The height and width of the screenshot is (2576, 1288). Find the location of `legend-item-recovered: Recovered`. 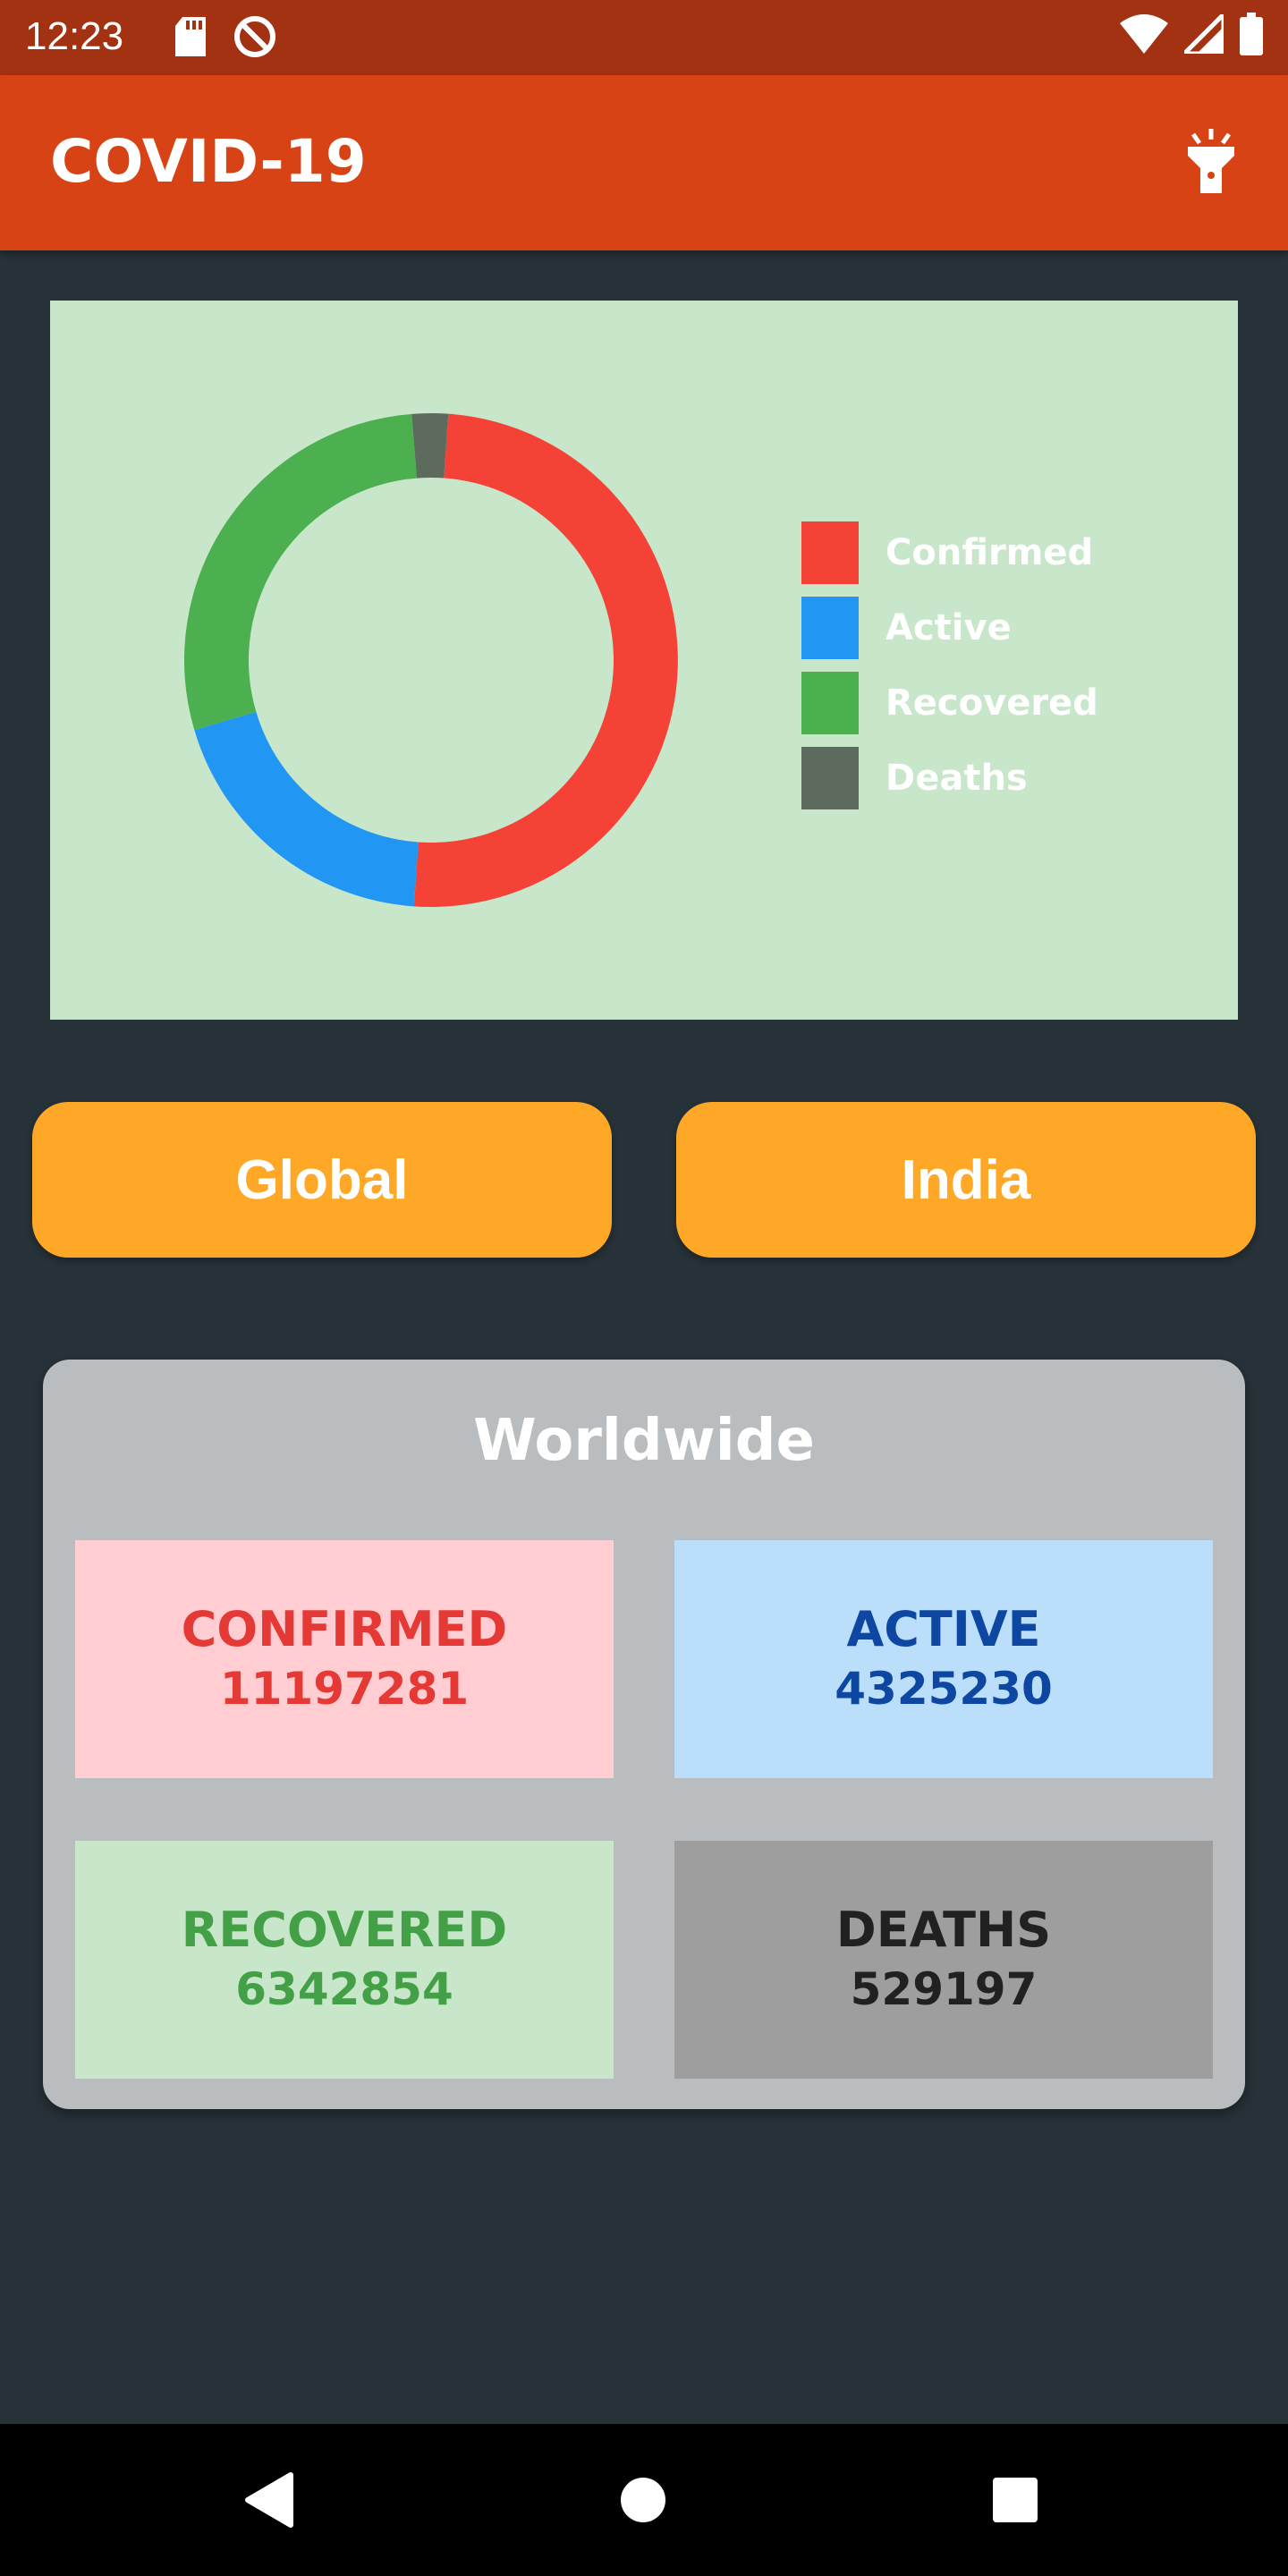

legend-item-recovered: Recovered is located at coordinates (949, 703).